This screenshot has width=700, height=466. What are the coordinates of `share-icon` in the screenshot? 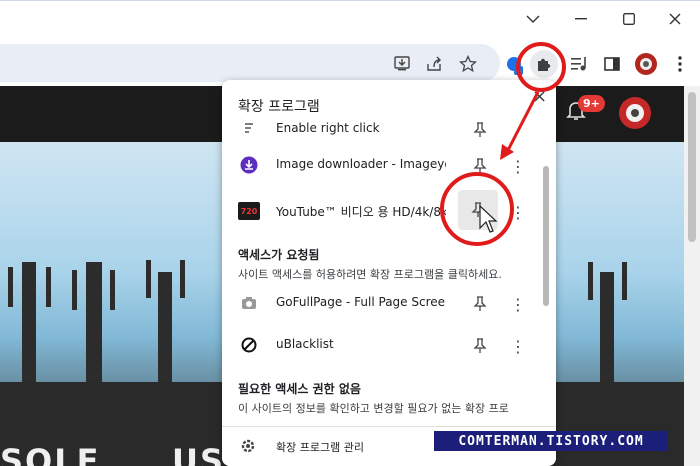 It's located at (434, 64).